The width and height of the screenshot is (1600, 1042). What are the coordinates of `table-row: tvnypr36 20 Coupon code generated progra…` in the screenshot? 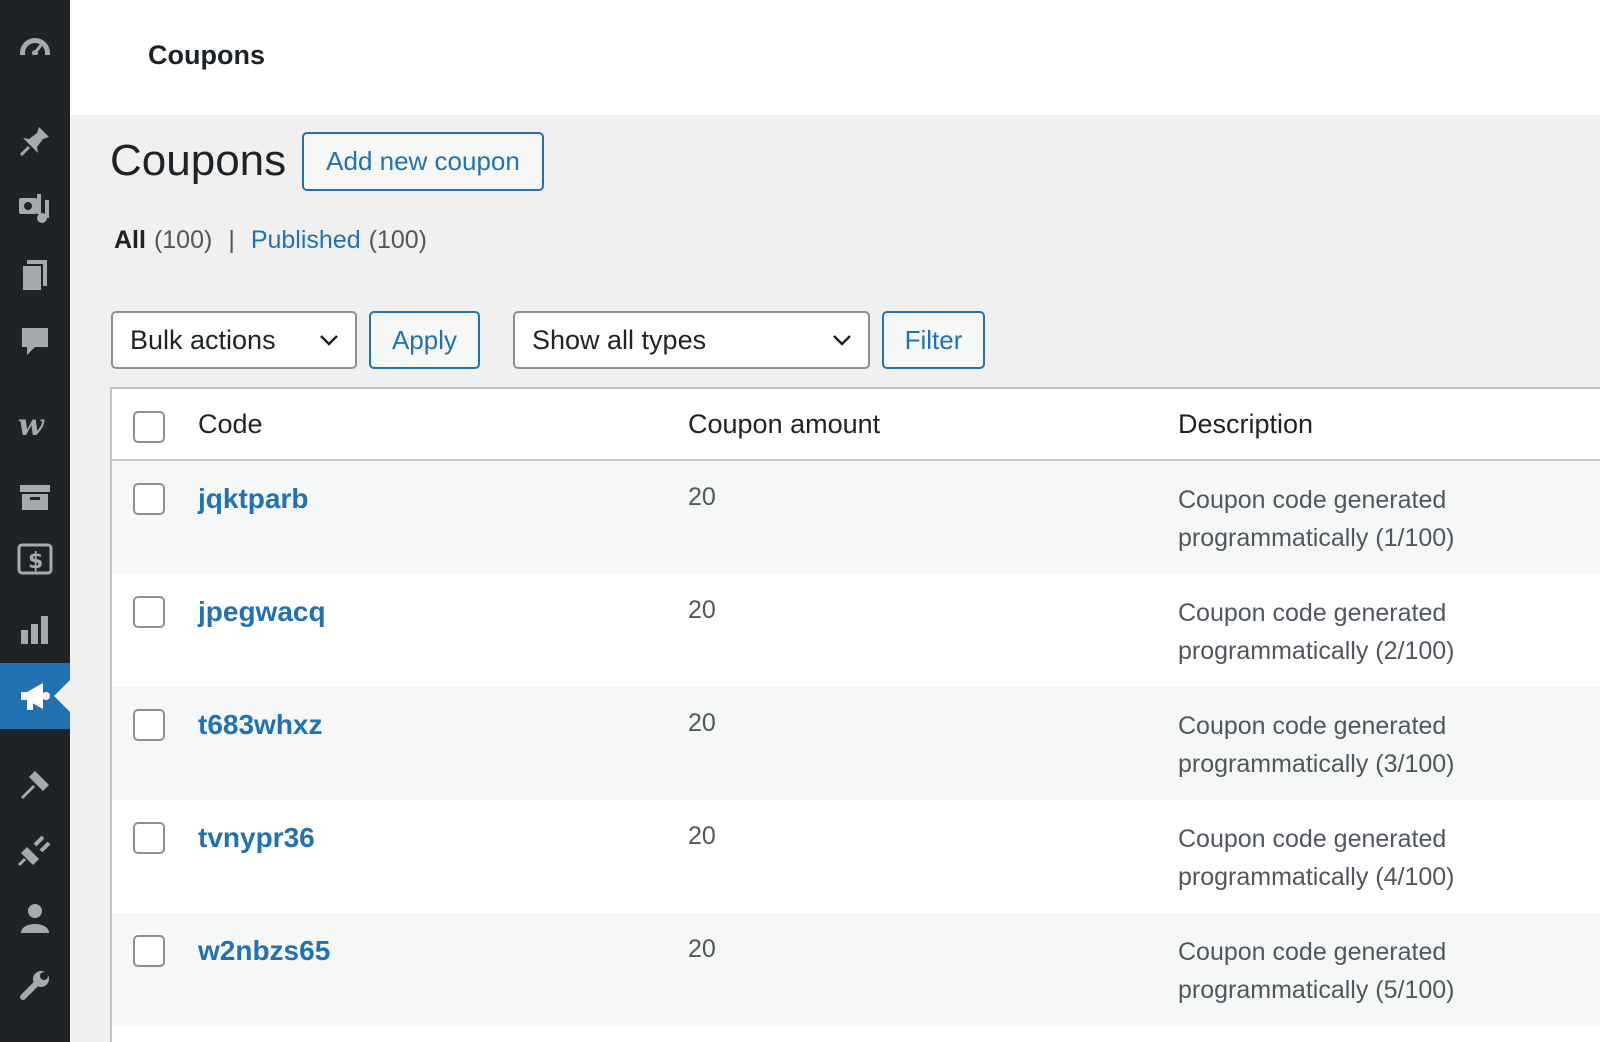 It's located at (856, 856).